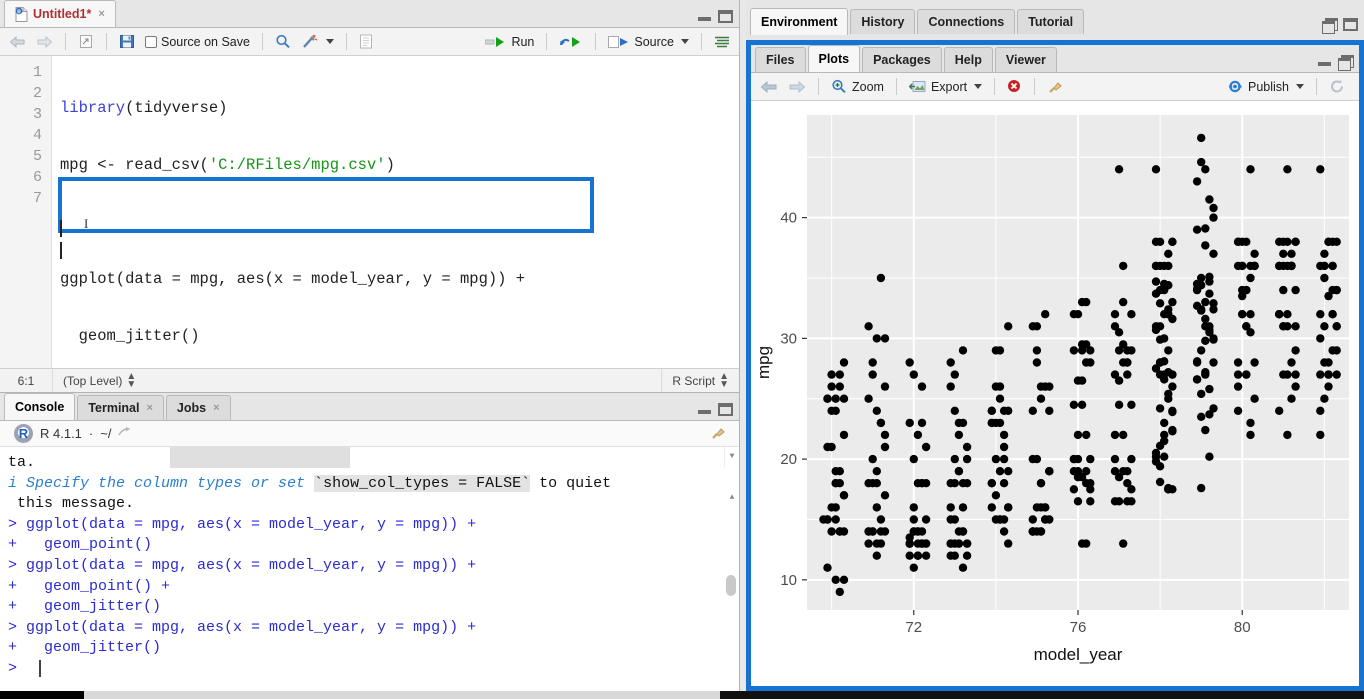 Image resolution: width=1364 pixels, height=699 pixels. Describe the element at coordinates (571, 42) in the screenshot. I see `rerun-icon` at that location.